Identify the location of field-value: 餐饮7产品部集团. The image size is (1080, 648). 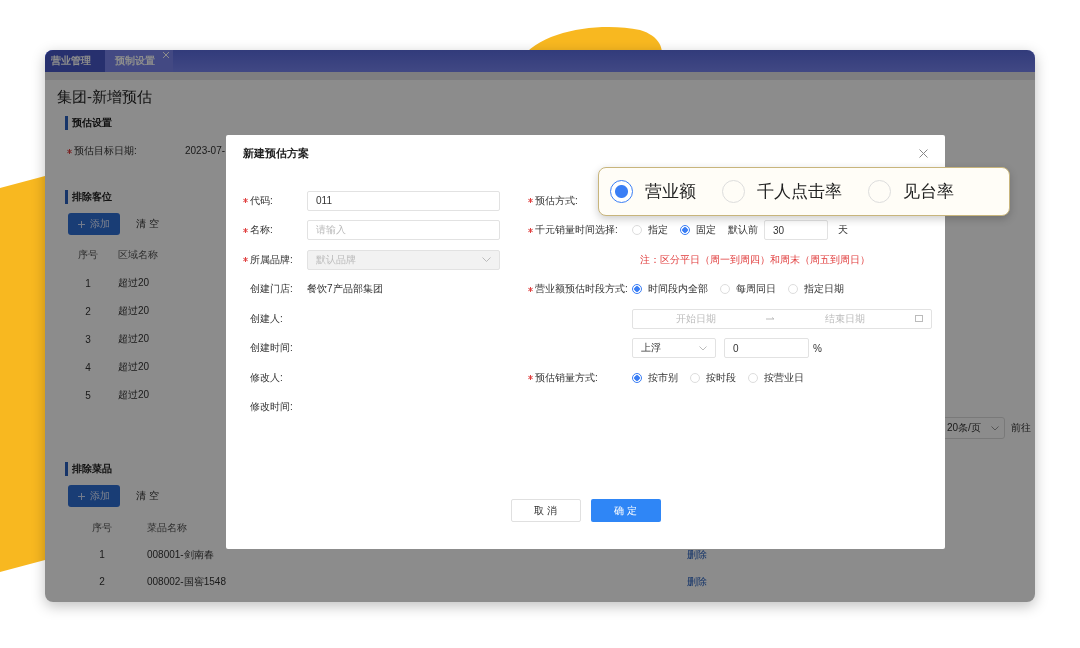
(345, 289).